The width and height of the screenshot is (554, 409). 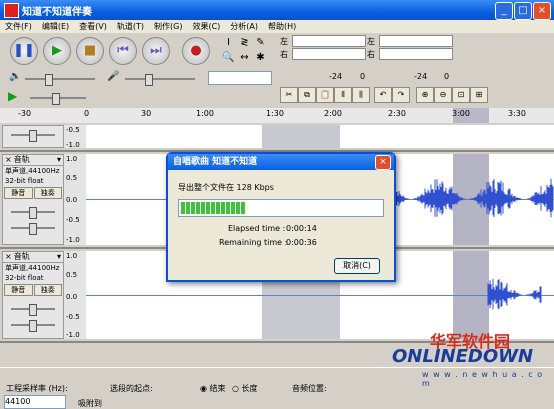 I want to click on output-volume-slider, so click(x=60, y=80).